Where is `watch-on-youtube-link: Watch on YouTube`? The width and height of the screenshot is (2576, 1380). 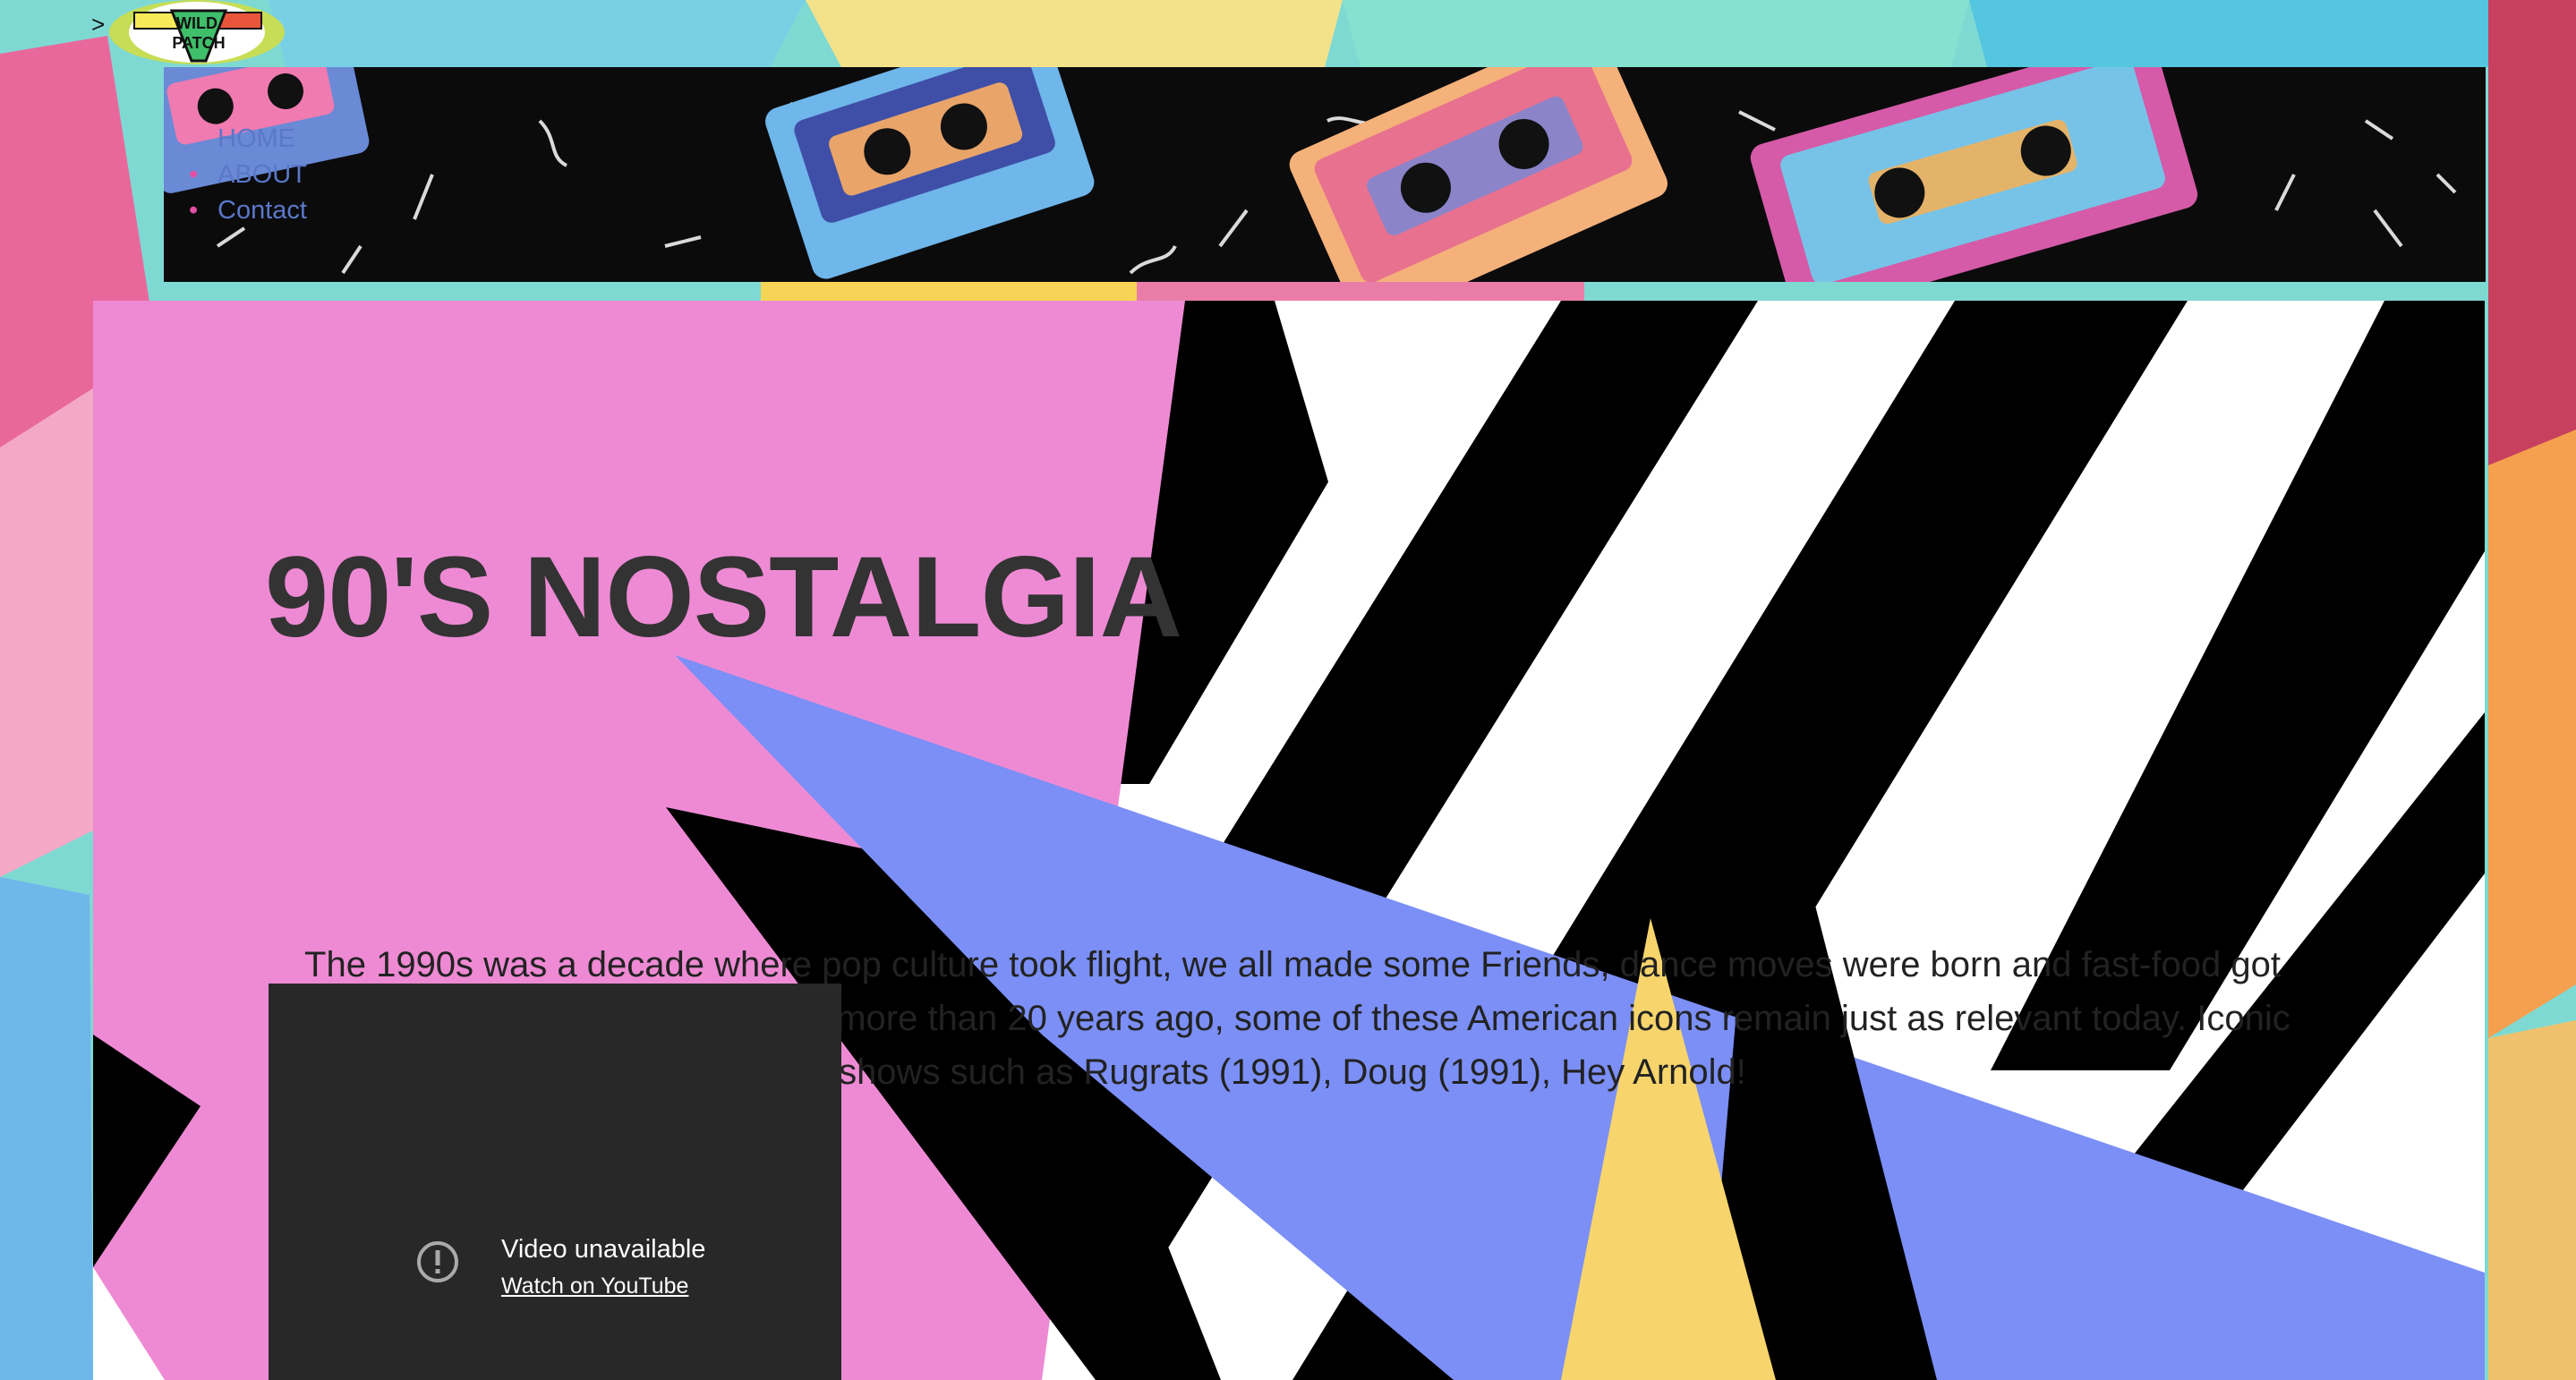
watch-on-youtube-link: Watch on YouTube is located at coordinates (594, 1286).